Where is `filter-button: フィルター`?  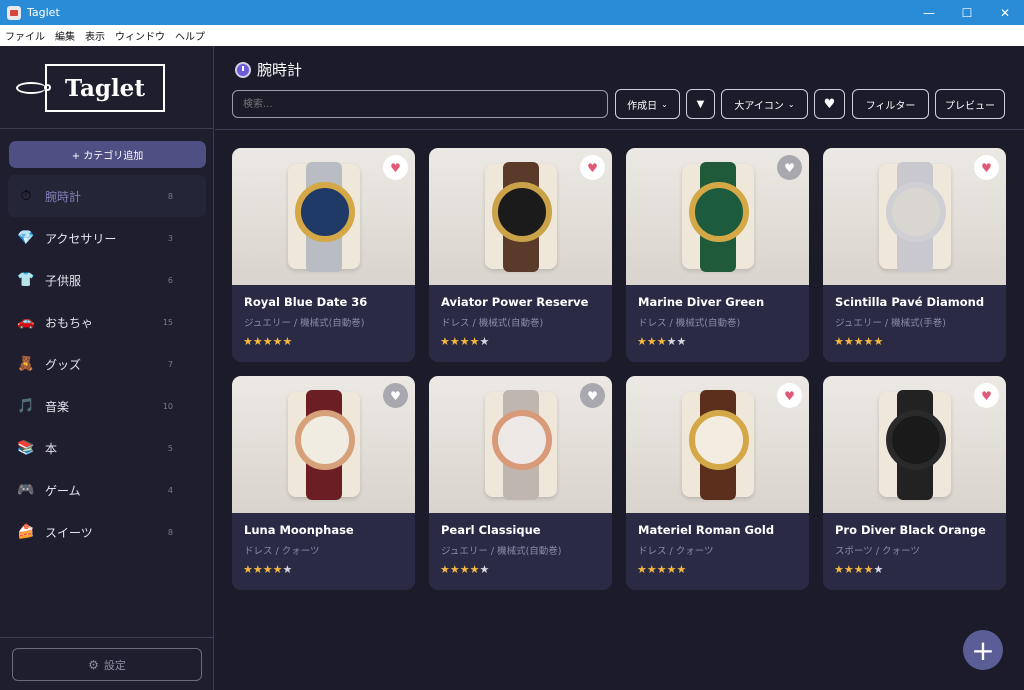 filter-button: フィルター is located at coordinates (890, 104).